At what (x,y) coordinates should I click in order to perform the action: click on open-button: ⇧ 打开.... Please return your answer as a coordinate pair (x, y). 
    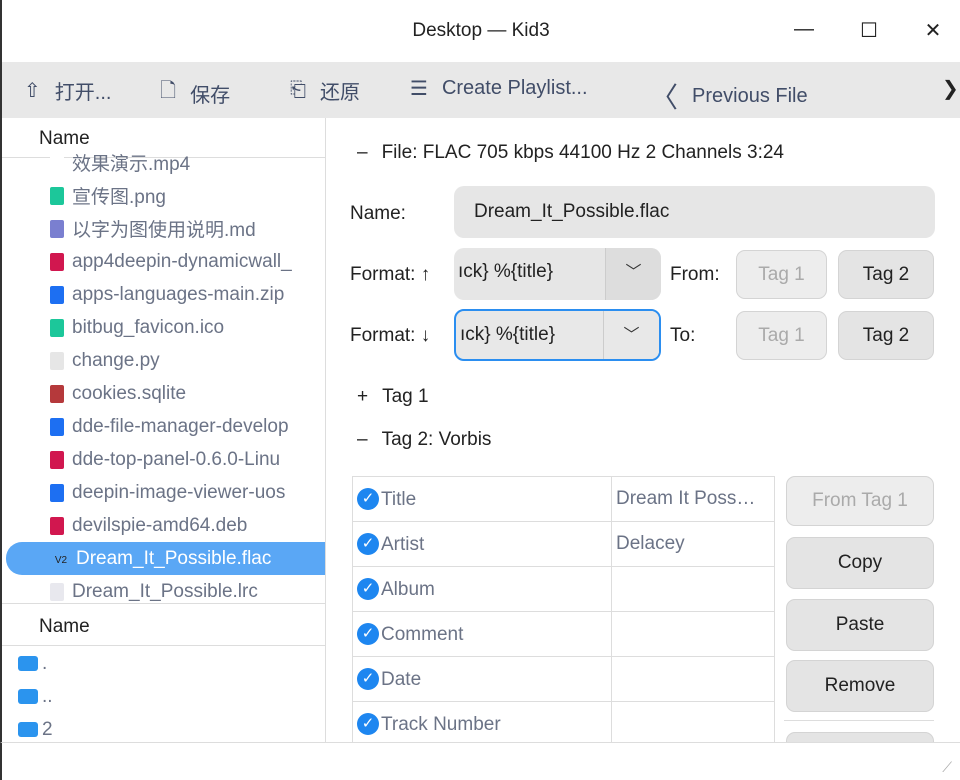
    Looking at the image, I should click on (67, 90).